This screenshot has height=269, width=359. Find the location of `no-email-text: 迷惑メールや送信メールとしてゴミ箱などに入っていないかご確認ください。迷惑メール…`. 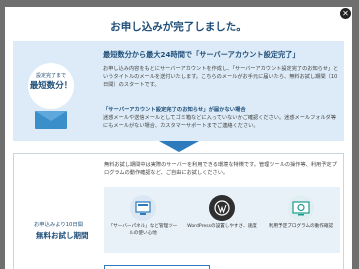

no-email-text: 迷惑メールや送信メールとしてゴミ箱などに入っていないかご確認ください。迷惑メール… is located at coordinates (220, 122).